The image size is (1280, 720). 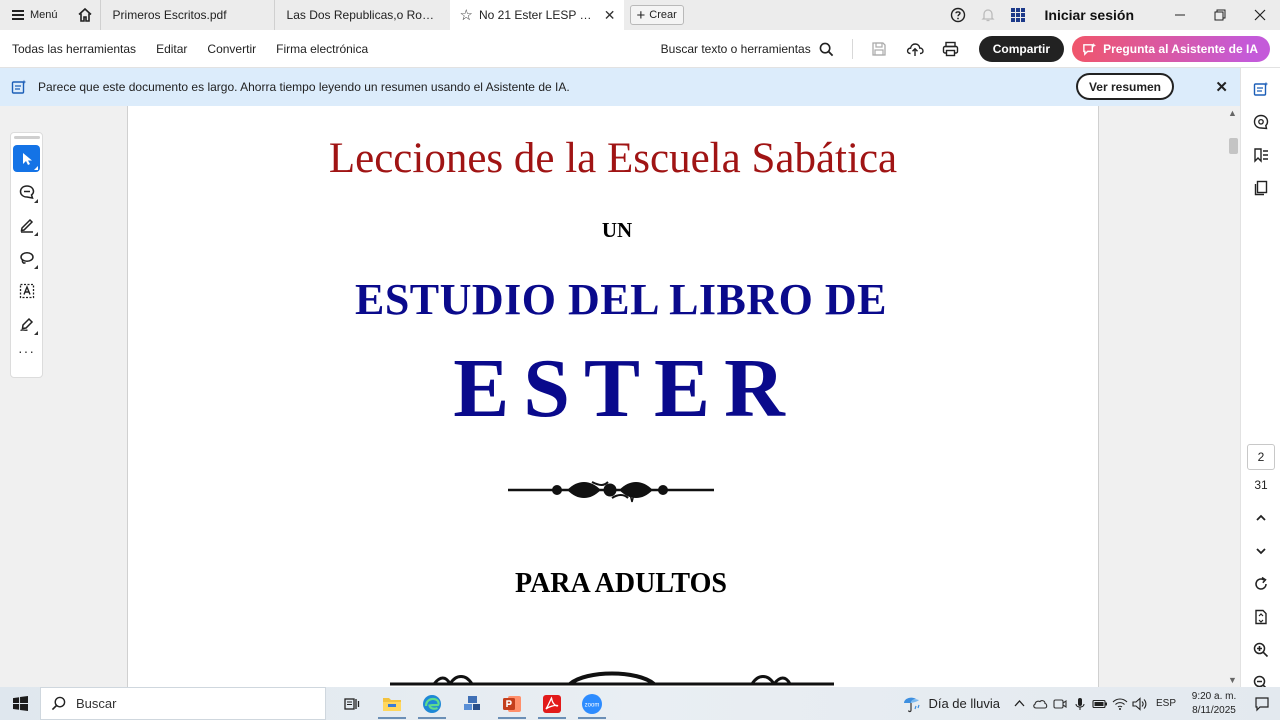 I want to click on weather-widget: Día de lluvia, so click(x=951, y=704).